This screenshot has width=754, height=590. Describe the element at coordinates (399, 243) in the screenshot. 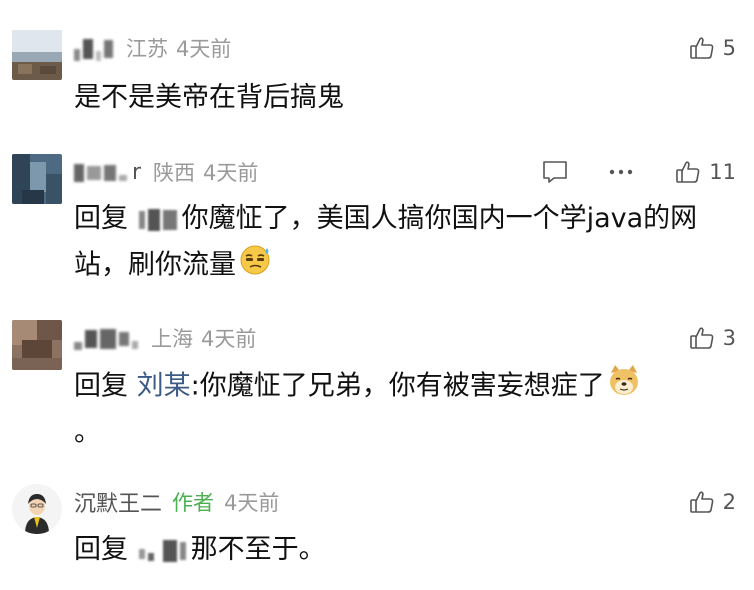

I see `comment-text: 回复 你魔怔了，美国人搞你国内一个学java的网站，刷你流量` at that location.